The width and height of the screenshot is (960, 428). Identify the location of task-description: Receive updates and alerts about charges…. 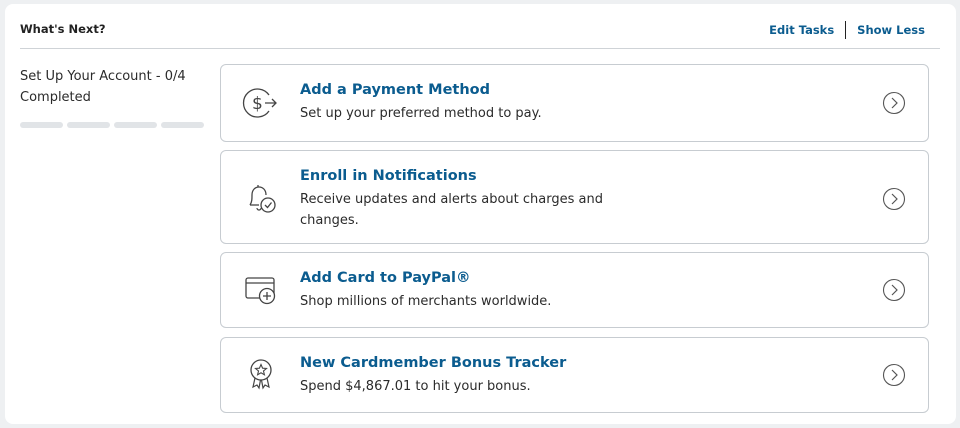
(451, 210).